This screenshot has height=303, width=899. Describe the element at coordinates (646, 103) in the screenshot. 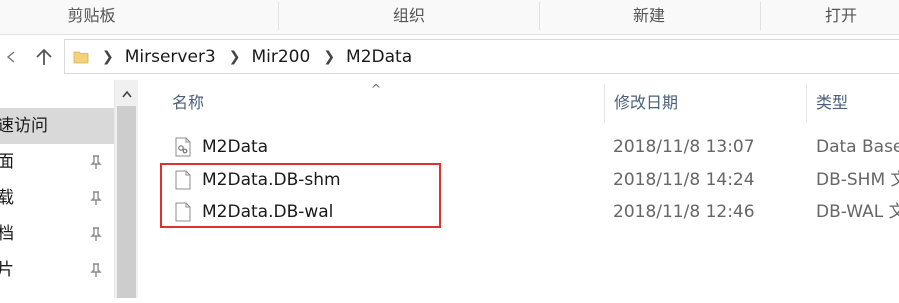

I see `column-header-modified: 修改日期` at that location.